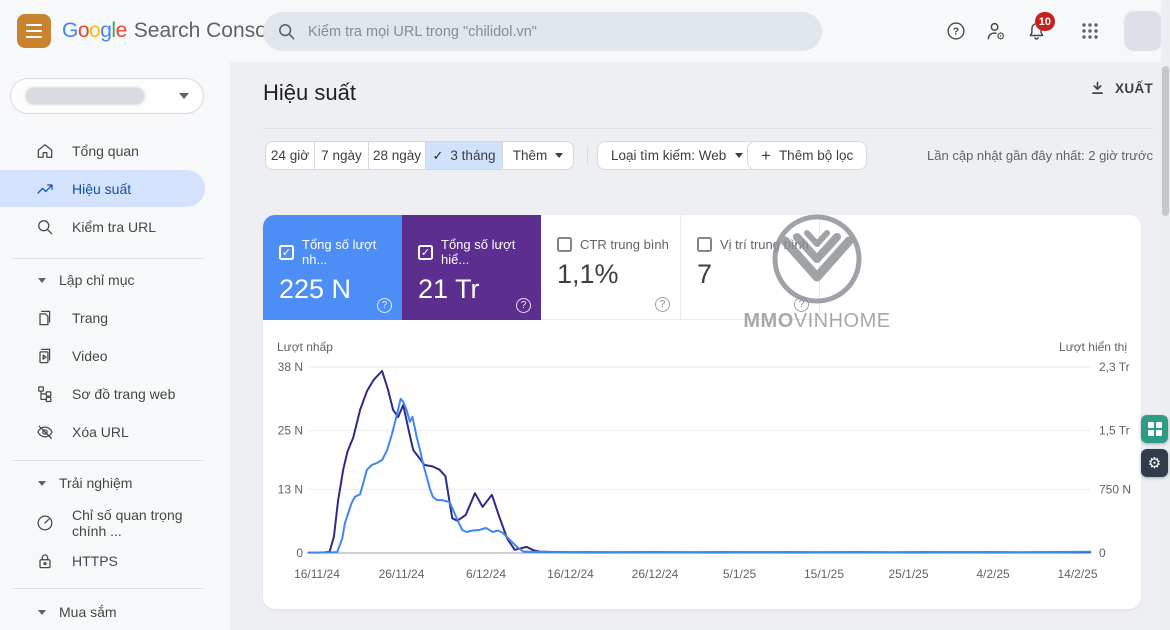 This screenshot has height=630, width=1170. What do you see at coordinates (908, 574) in the screenshot?
I see `svg-text: 25/1/25` at bounding box center [908, 574].